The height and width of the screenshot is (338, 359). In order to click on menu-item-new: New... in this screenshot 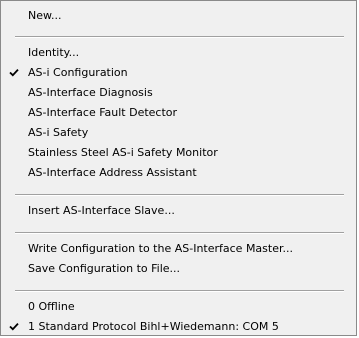, I will do `click(178, 16)`.